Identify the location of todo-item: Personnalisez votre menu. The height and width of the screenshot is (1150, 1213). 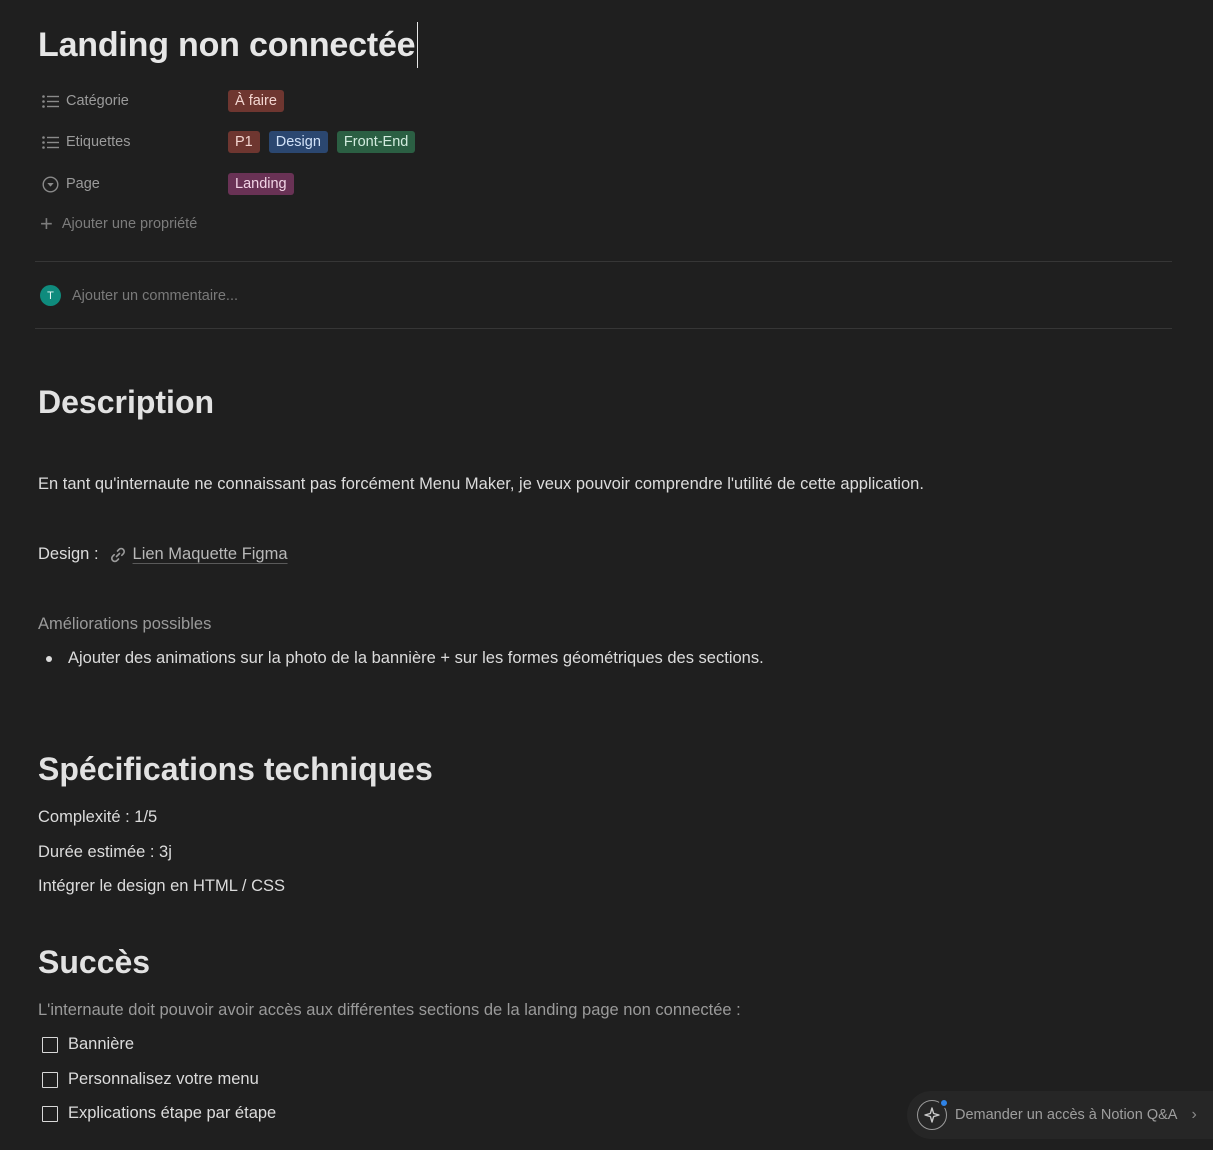
(150, 1079).